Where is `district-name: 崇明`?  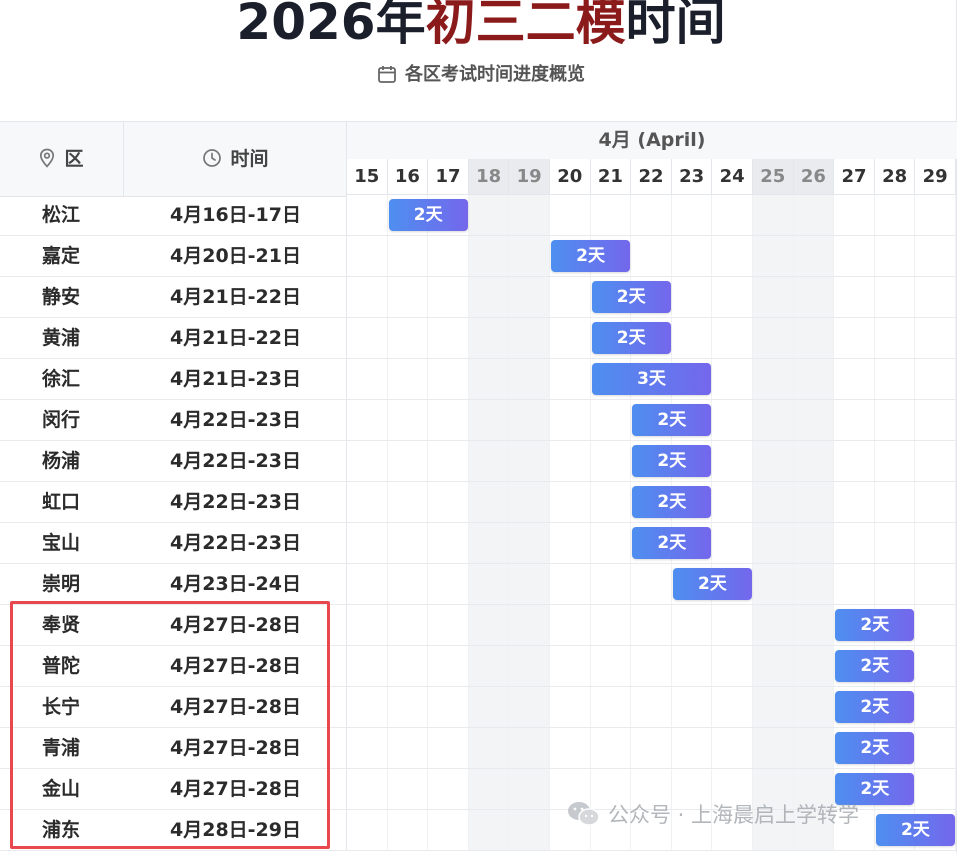 district-name: 崇明 is located at coordinates (60, 584).